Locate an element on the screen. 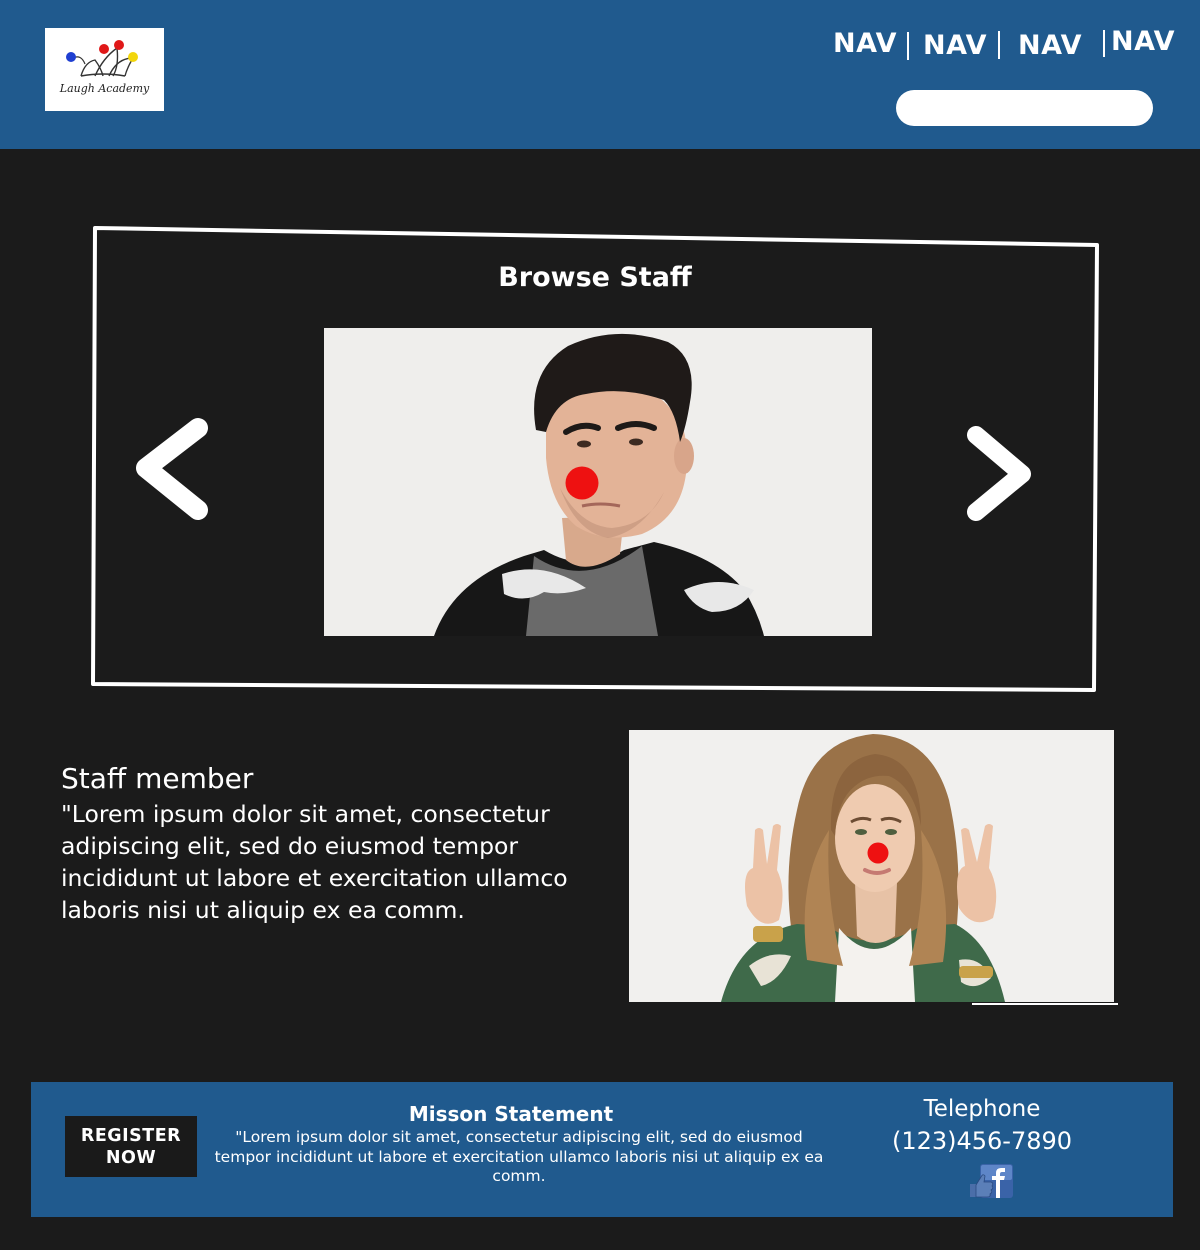 Image resolution: width=1200 pixels, height=1250 pixels. facebook-icon is located at coordinates (991, 1181).